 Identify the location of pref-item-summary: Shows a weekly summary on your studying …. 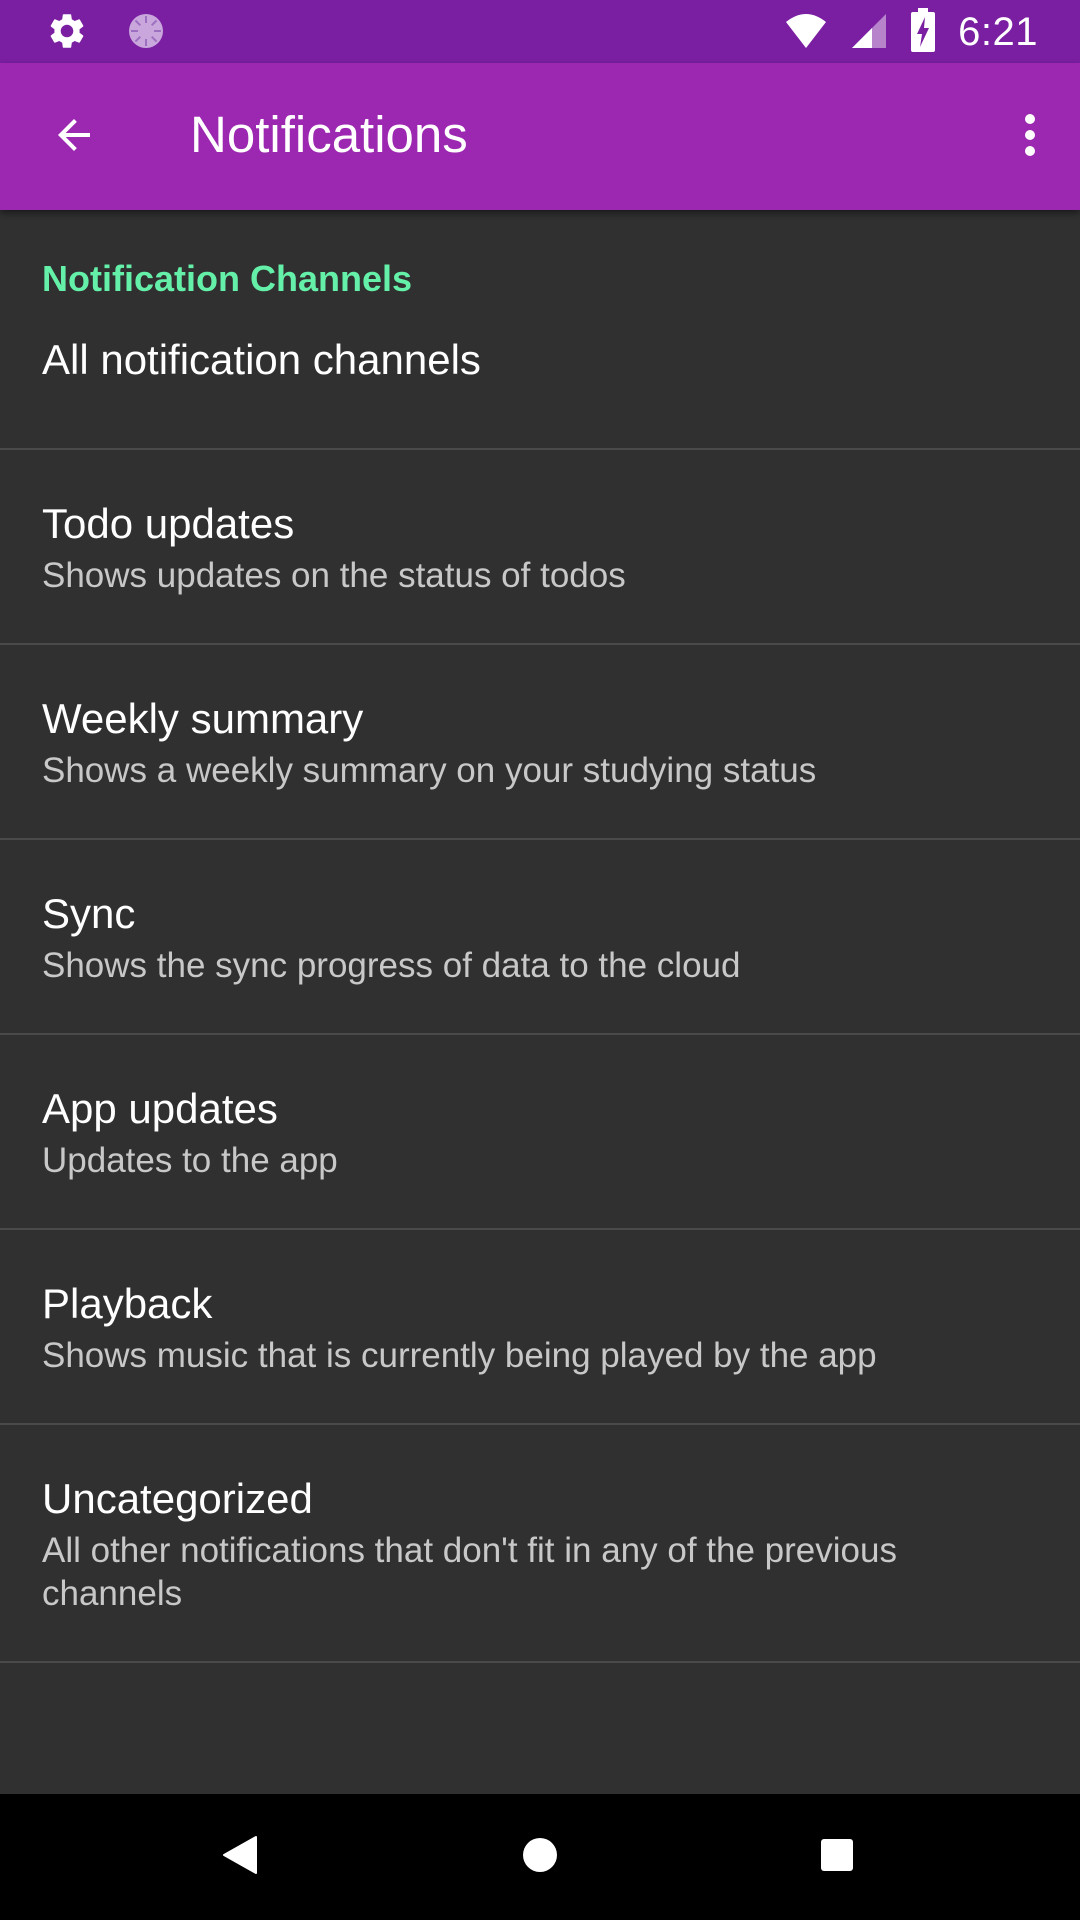
(429, 770).